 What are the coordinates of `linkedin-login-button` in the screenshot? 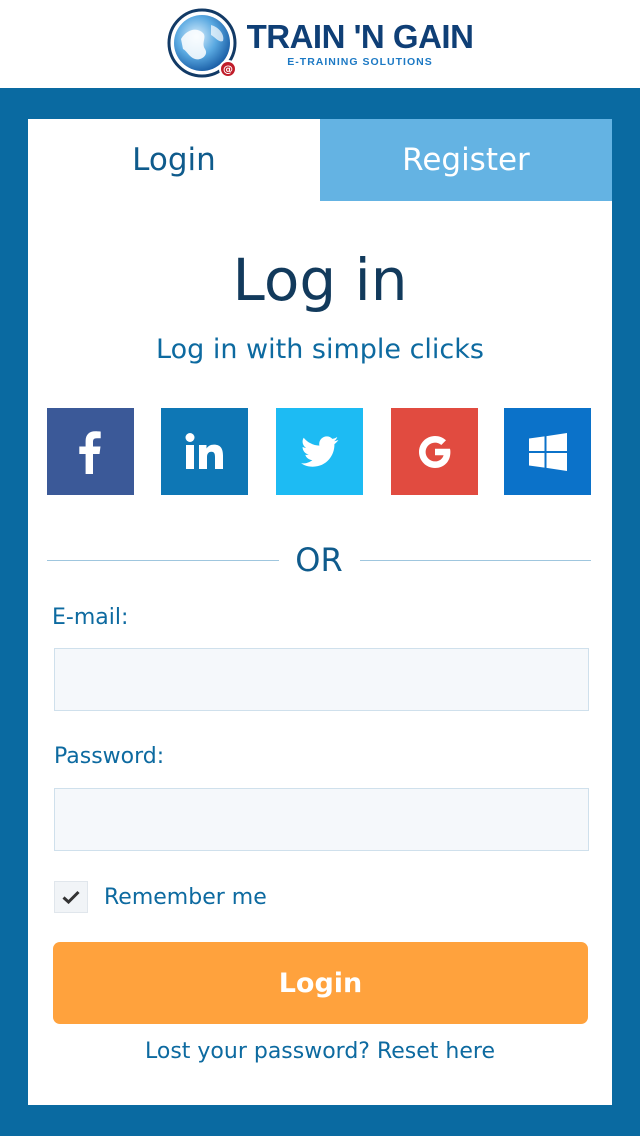 It's located at (204, 451).